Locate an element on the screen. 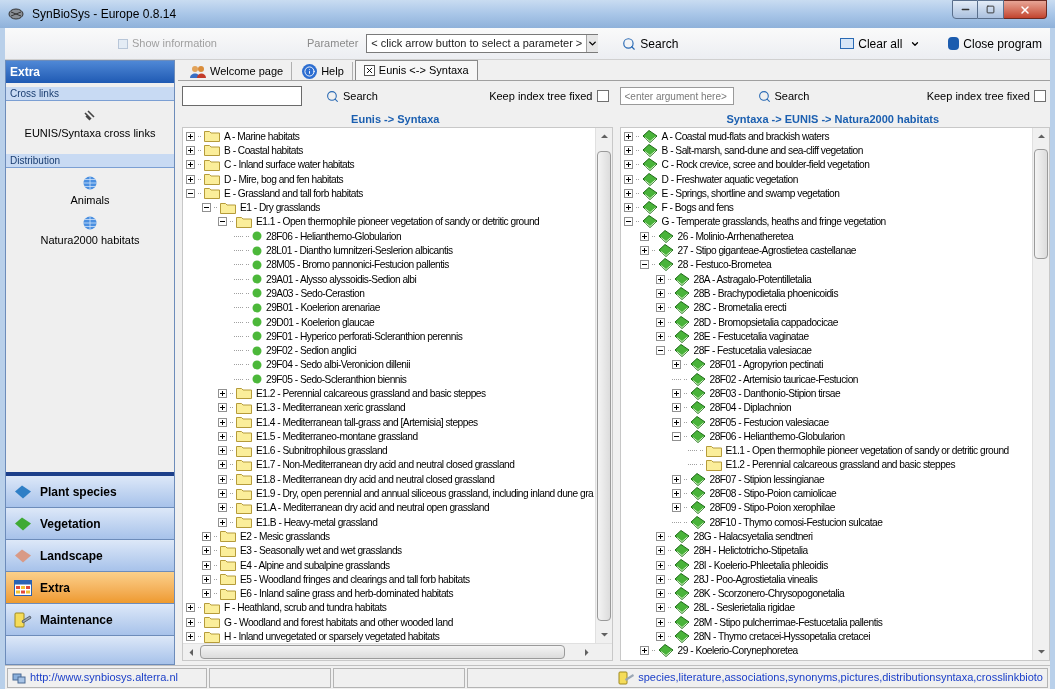 Image resolution: width=1055 pixels, height=689 pixels. tree-item: 29F05 - Sedo-Scleranthion biennis is located at coordinates (336, 379).